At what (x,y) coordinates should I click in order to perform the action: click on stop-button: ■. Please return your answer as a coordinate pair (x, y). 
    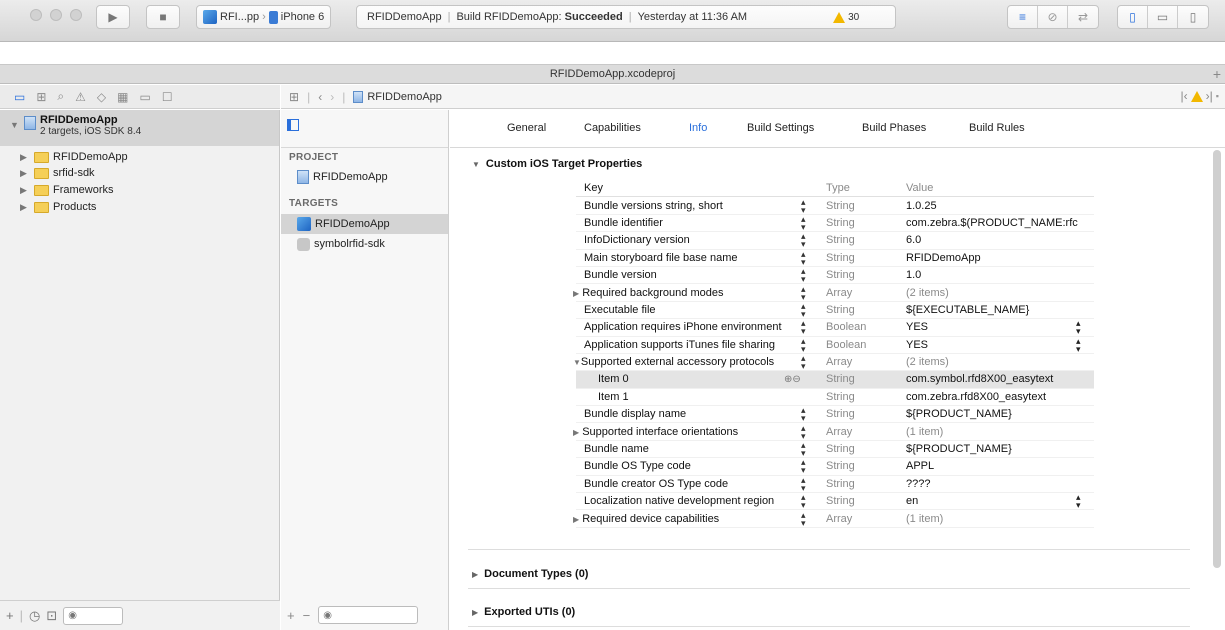
    Looking at the image, I should click on (163, 17).